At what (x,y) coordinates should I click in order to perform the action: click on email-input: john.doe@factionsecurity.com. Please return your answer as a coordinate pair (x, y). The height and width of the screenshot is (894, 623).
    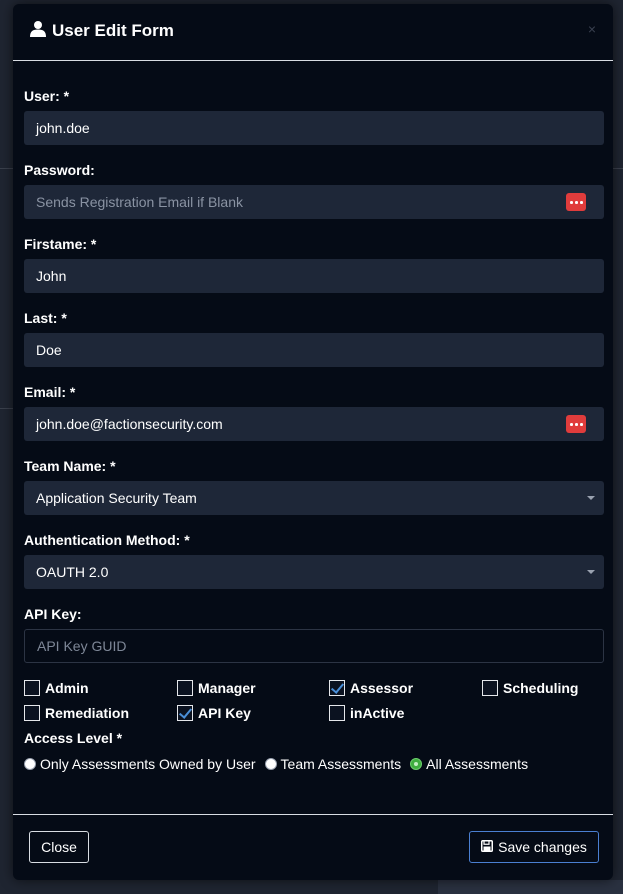
    Looking at the image, I should click on (314, 424).